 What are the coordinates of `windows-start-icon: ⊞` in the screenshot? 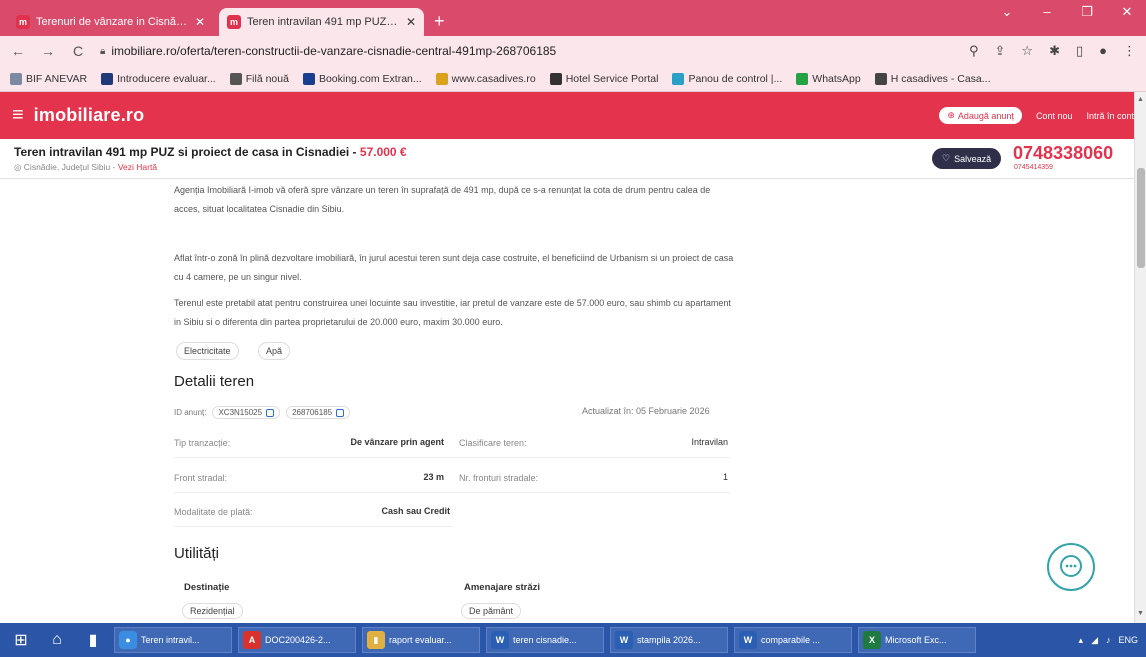 It's located at (21, 640).